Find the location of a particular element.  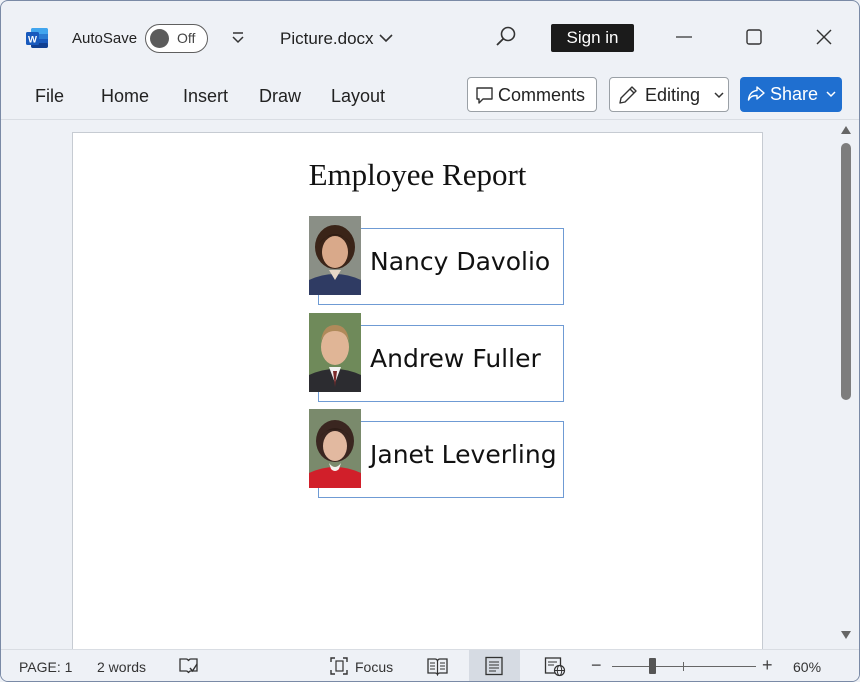

employee-card: Andrew Fuller is located at coordinates (454, 357).